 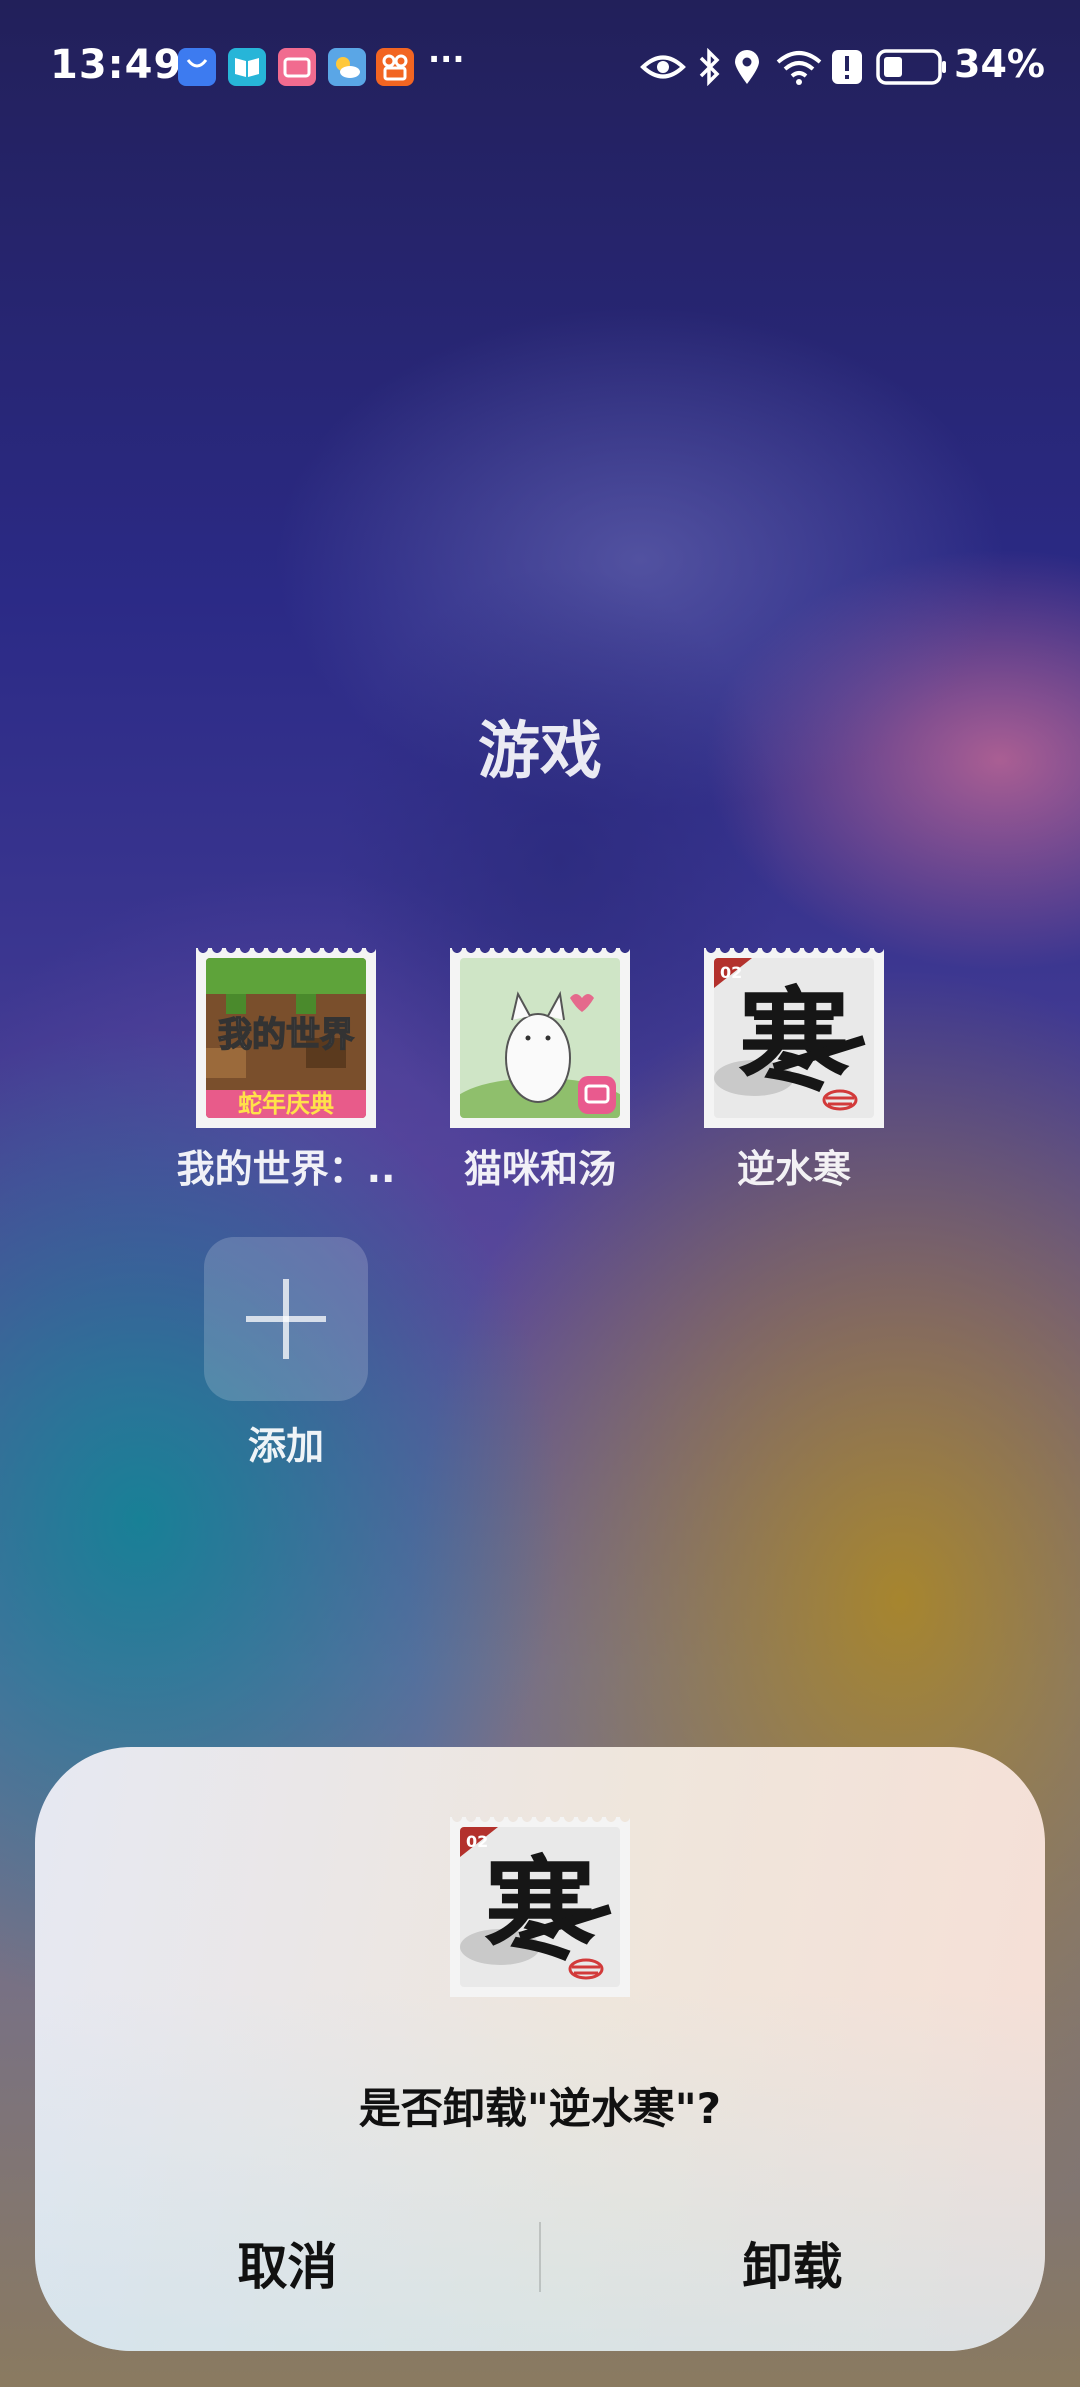 I want to click on status-bar: 13:49 ··· 34%, so click(x=540, y=70).